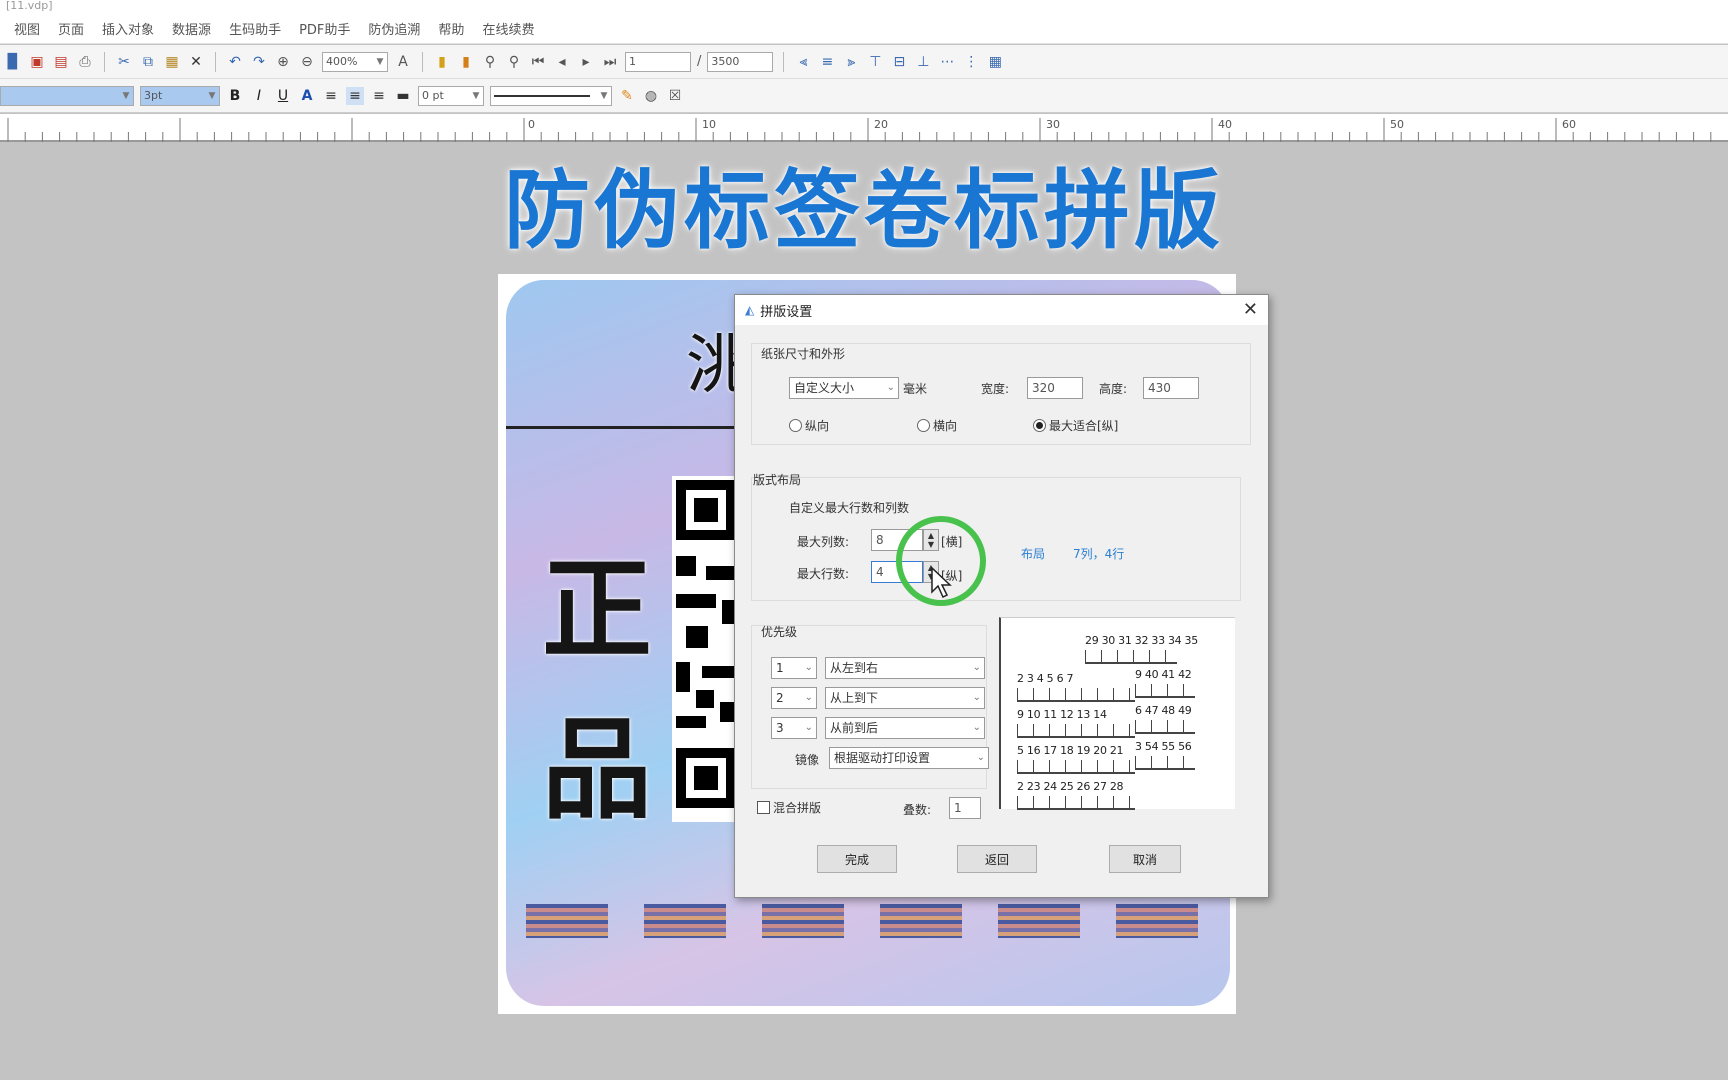  I want to click on stack-input: 1, so click(965, 808).